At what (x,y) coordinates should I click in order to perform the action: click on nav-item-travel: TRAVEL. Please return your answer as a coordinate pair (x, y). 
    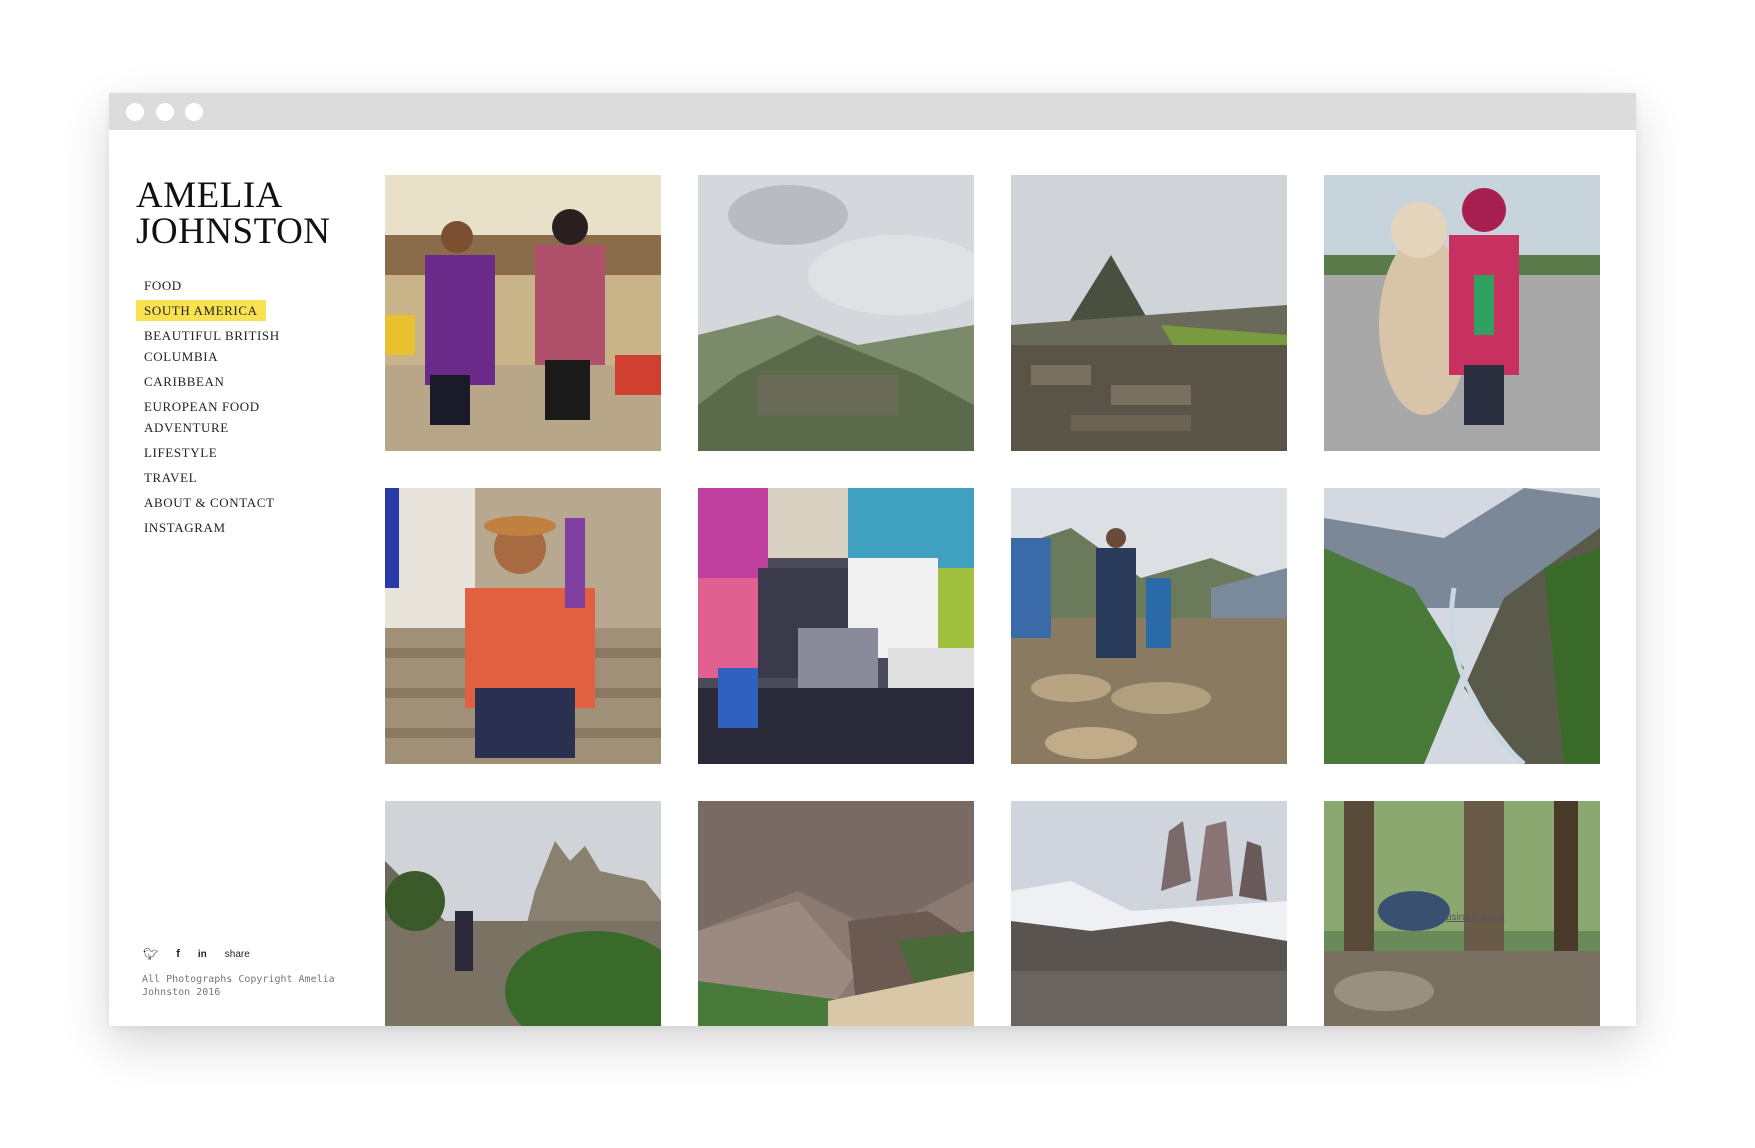
    Looking at the image, I should click on (231, 477).